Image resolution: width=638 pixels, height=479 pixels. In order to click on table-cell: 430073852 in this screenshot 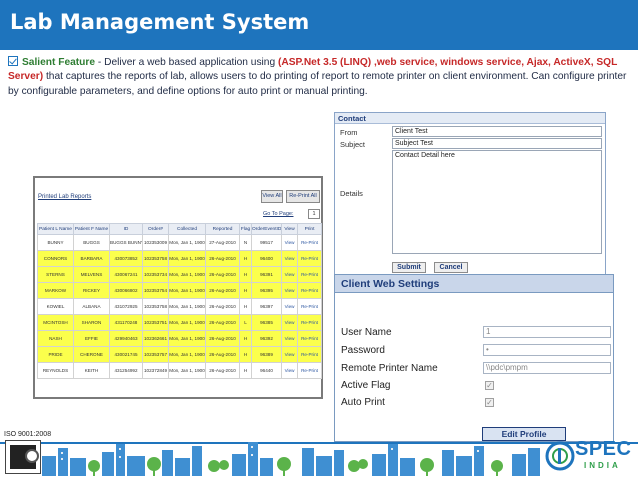, I will do `click(126, 258)`.